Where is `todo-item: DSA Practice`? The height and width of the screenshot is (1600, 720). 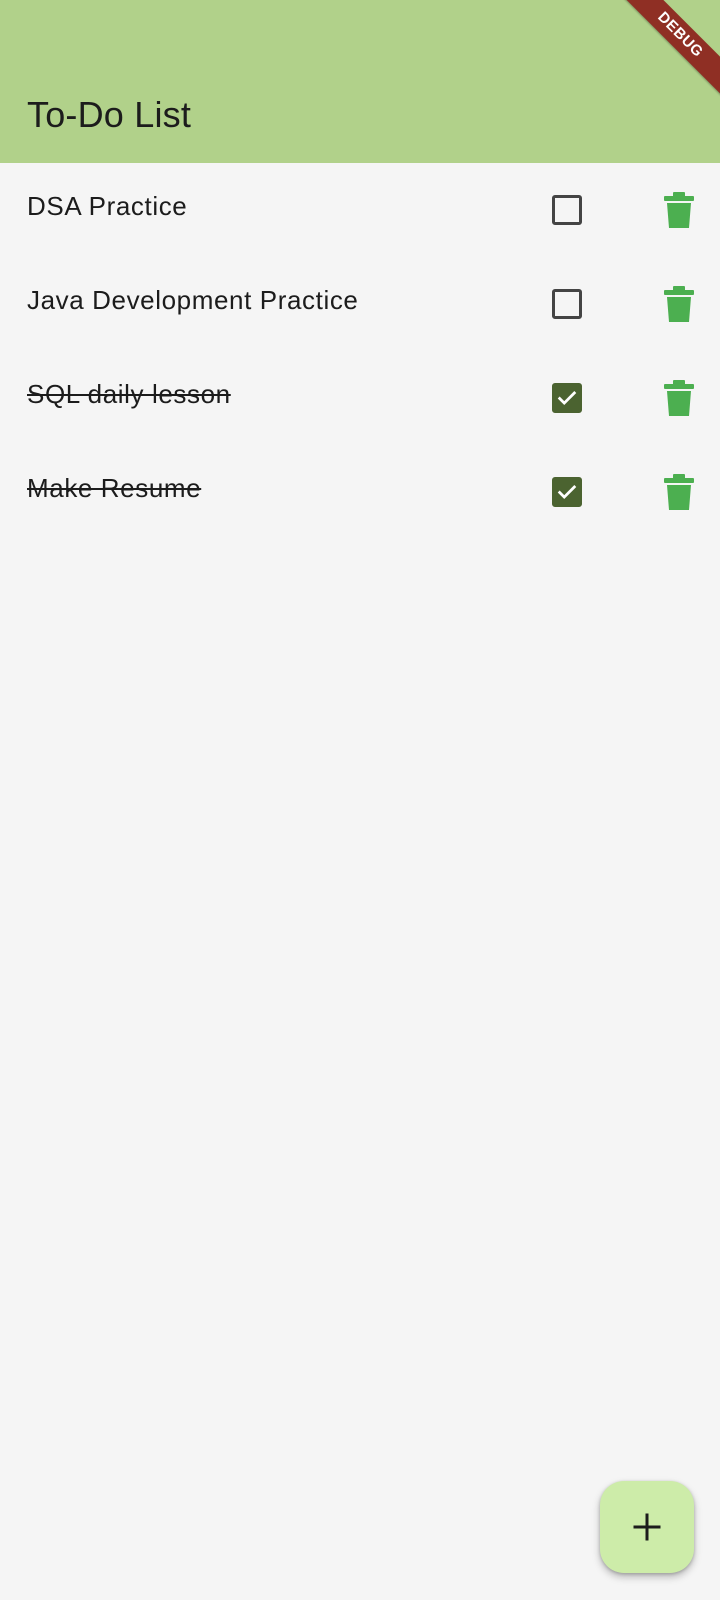 todo-item: DSA Practice is located at coordinates (360, 210).